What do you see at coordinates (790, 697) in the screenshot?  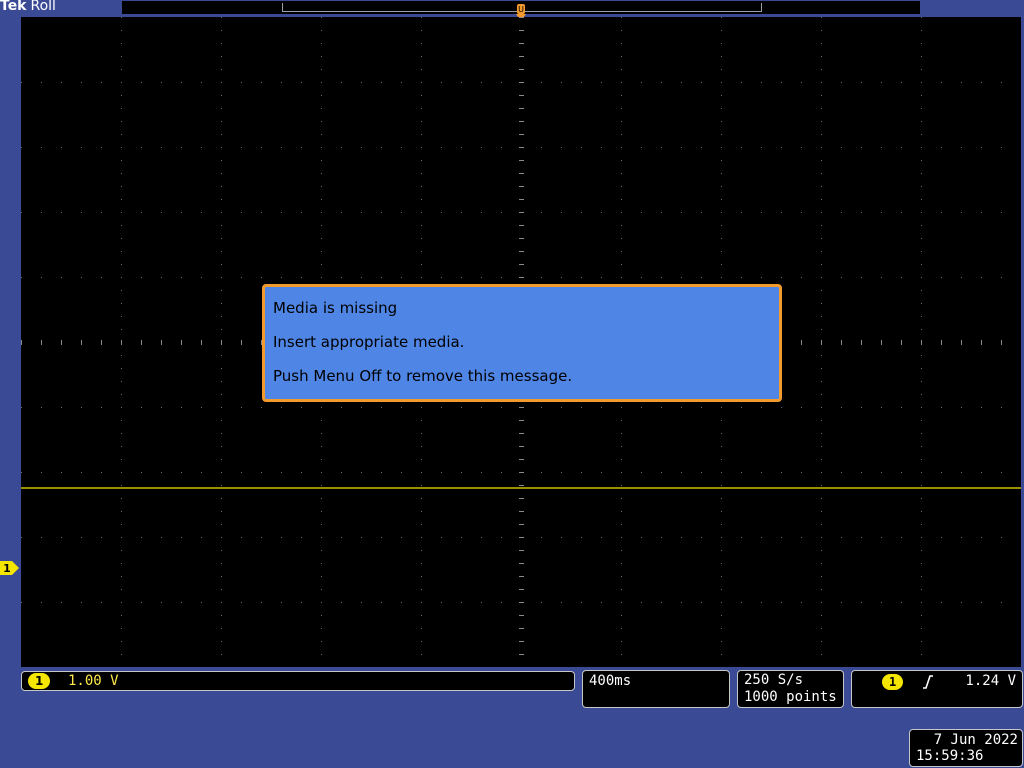 I see `record-length: 1000 points` at bounding box center [790, 697].